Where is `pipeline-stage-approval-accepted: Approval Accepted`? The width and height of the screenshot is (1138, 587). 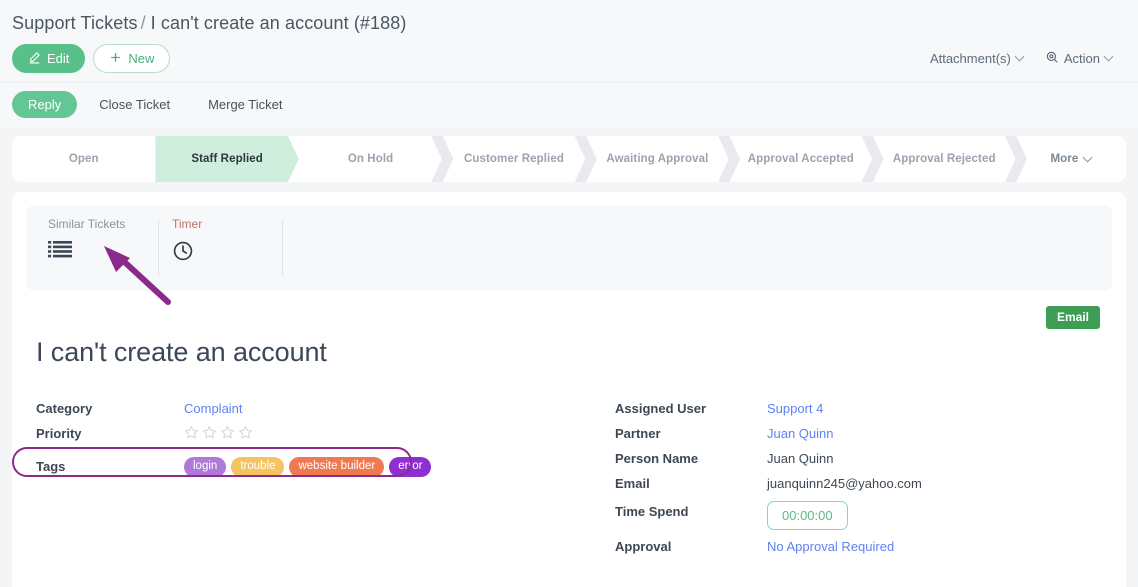 pipeline-stage-approval-accepted: Approval Accepted is located at coordinates (800, 159).